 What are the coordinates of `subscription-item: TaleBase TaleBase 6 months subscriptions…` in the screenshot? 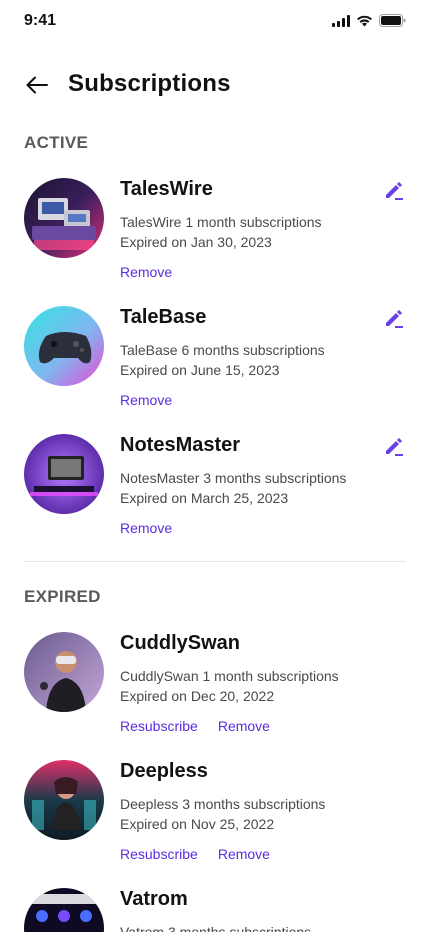 It's located at (215, 366).